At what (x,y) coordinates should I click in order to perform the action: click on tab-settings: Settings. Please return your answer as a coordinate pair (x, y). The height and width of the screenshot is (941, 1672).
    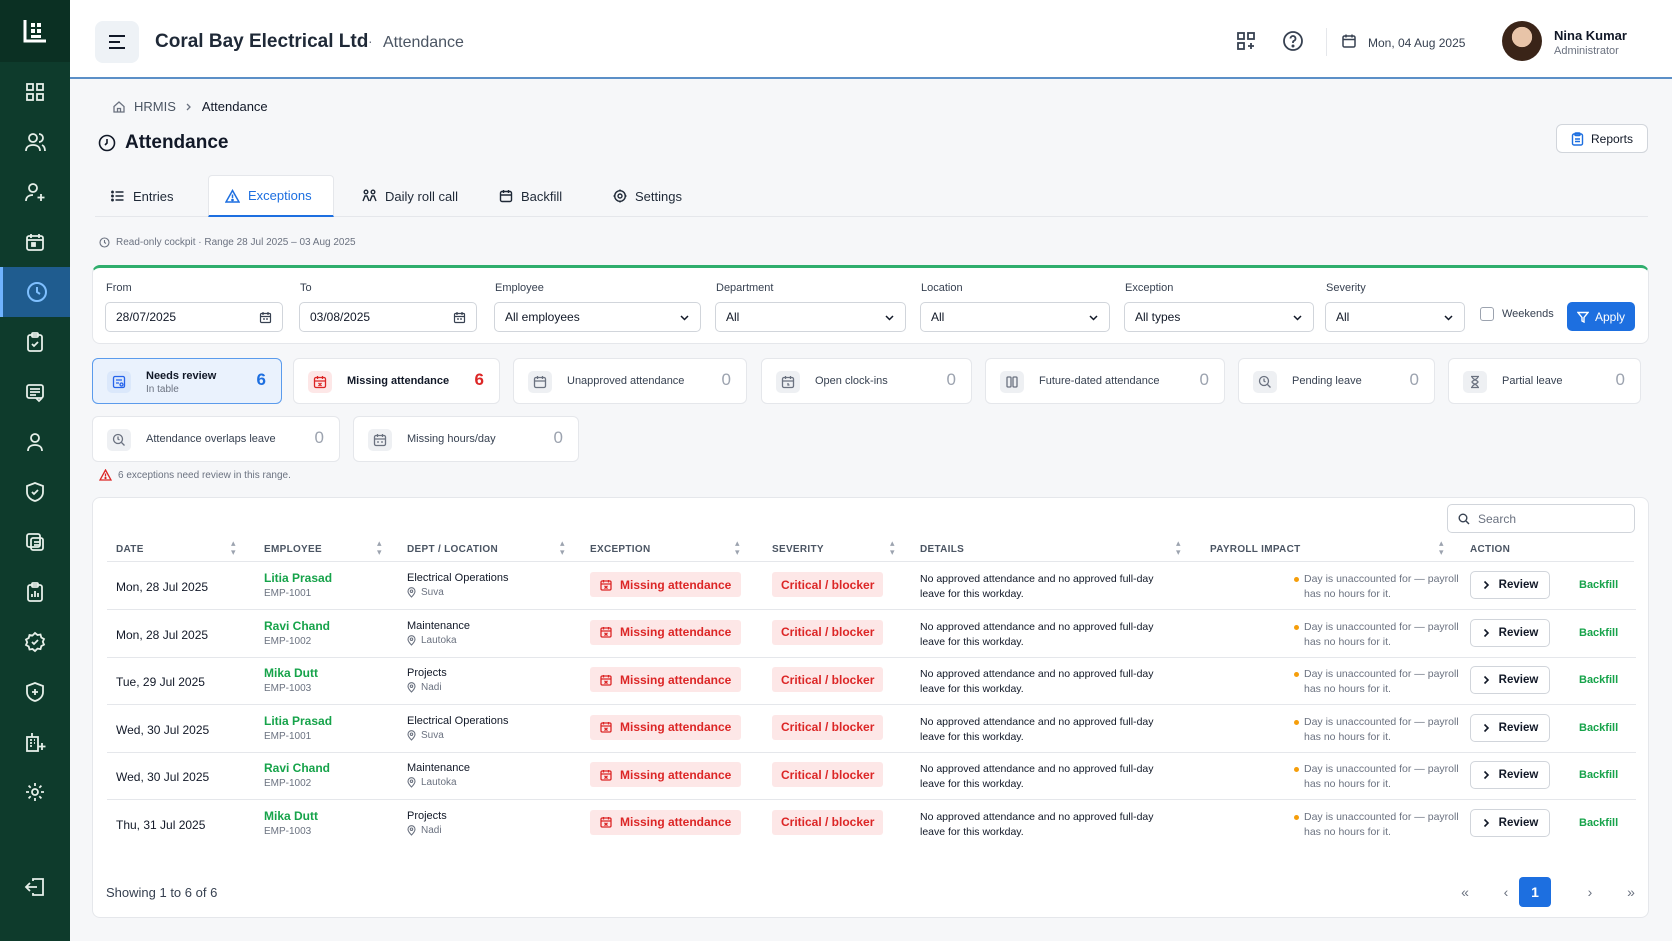
    Looking at the image, I should click on (647, 196).